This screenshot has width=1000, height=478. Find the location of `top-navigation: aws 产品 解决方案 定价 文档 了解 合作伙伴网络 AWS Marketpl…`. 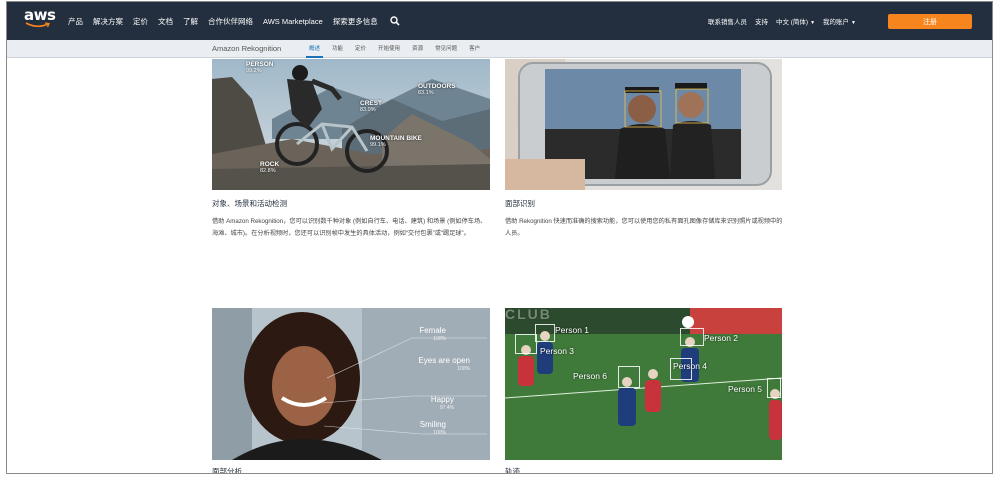

top-navigation: aws 产品 解决方案 定价 文档 了解 合作伙伴网络 AWS Marketpl… is located at coordinates (499, 21).